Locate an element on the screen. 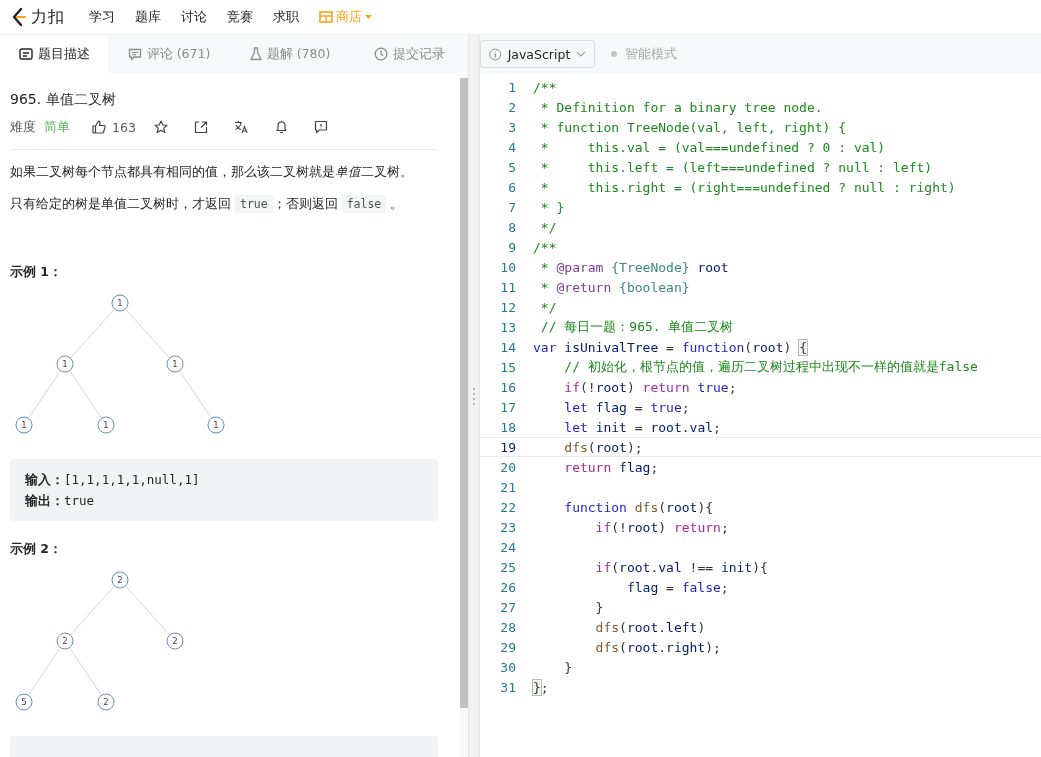 The height and width of the screenshot is (757, 1041). line-number: 29 is located at coordinates (507, 647).